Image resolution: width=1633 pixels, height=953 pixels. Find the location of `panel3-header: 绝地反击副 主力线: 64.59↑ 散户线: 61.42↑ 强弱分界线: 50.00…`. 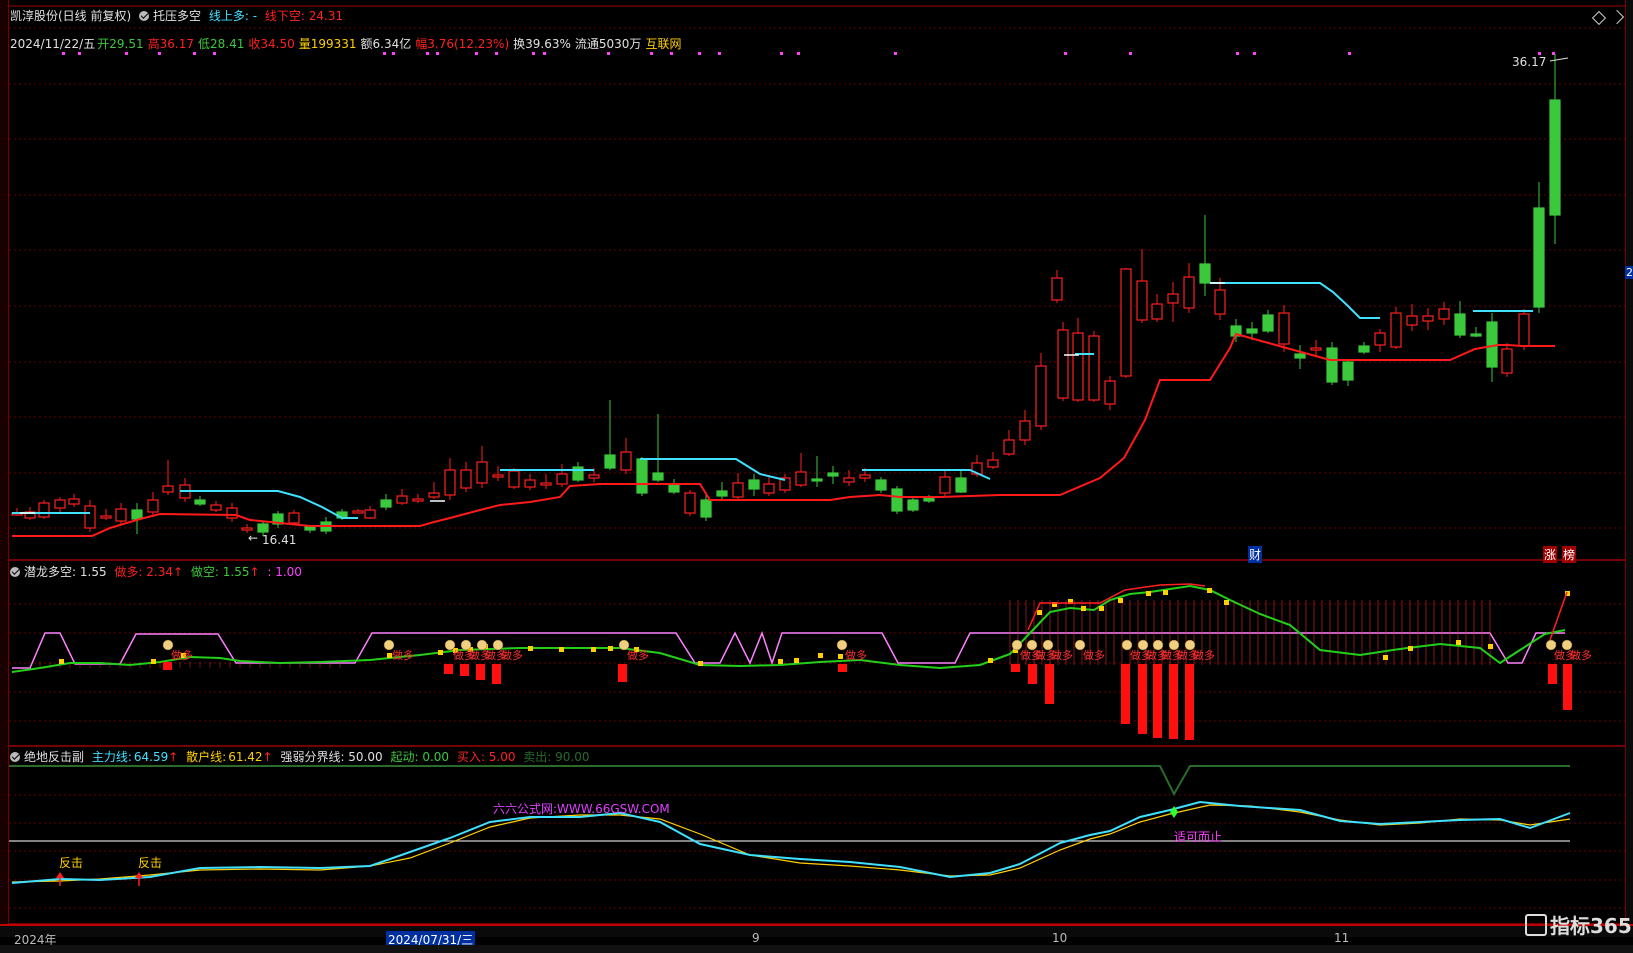

panel3-header: 绝地反击副 主力线: 64.59↑ 散户线: 61.42↑ 强弱分界线: 50.00… is located at coordinates (302, 756).